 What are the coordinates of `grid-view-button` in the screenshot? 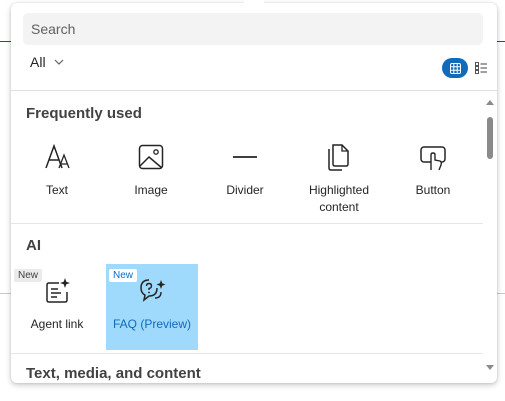 It's located at (455, 68).